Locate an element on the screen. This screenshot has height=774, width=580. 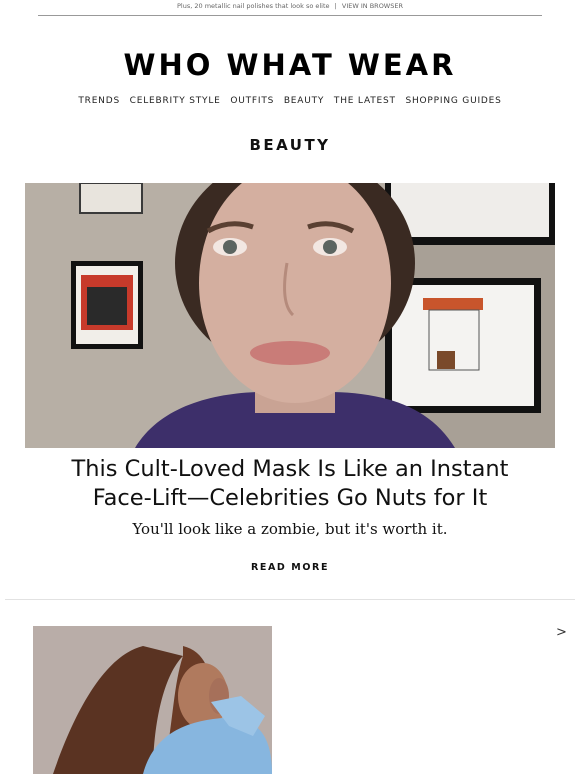
nav-item-outfits: OUTFITS is located at coordinates (252, 101).